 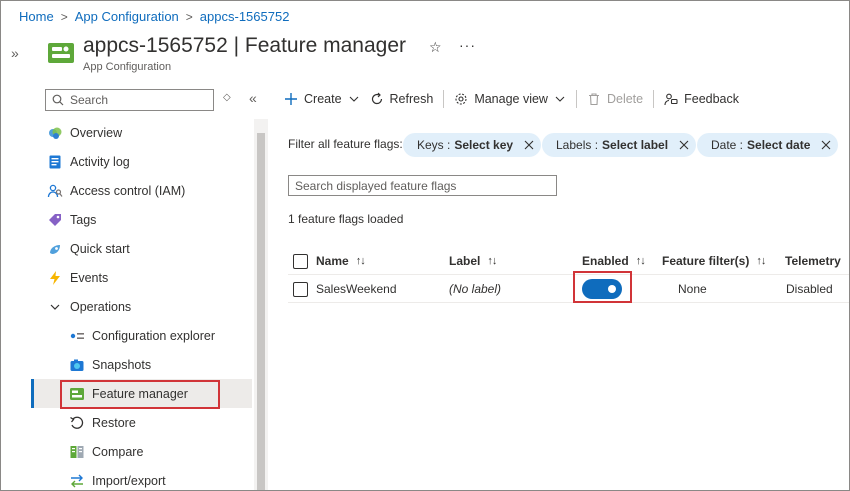 What do you see at coordinates (61, 53) in the screenshot?
I see `app-configuration-icon` at bounding box center [61, 53].